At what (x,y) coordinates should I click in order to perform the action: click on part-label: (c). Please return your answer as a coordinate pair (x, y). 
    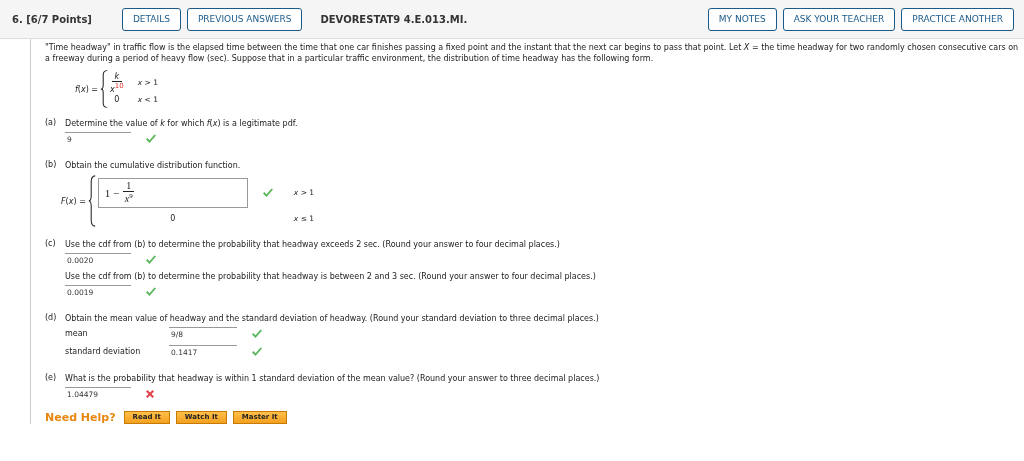
    Looking at the image, I should click on (51, 243).